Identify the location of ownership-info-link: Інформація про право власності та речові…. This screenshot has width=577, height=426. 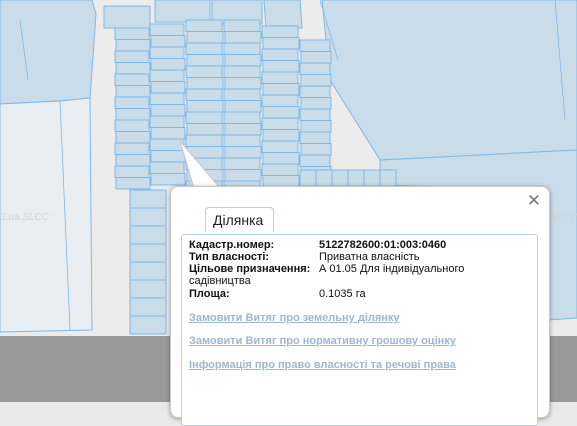
(322, 365).